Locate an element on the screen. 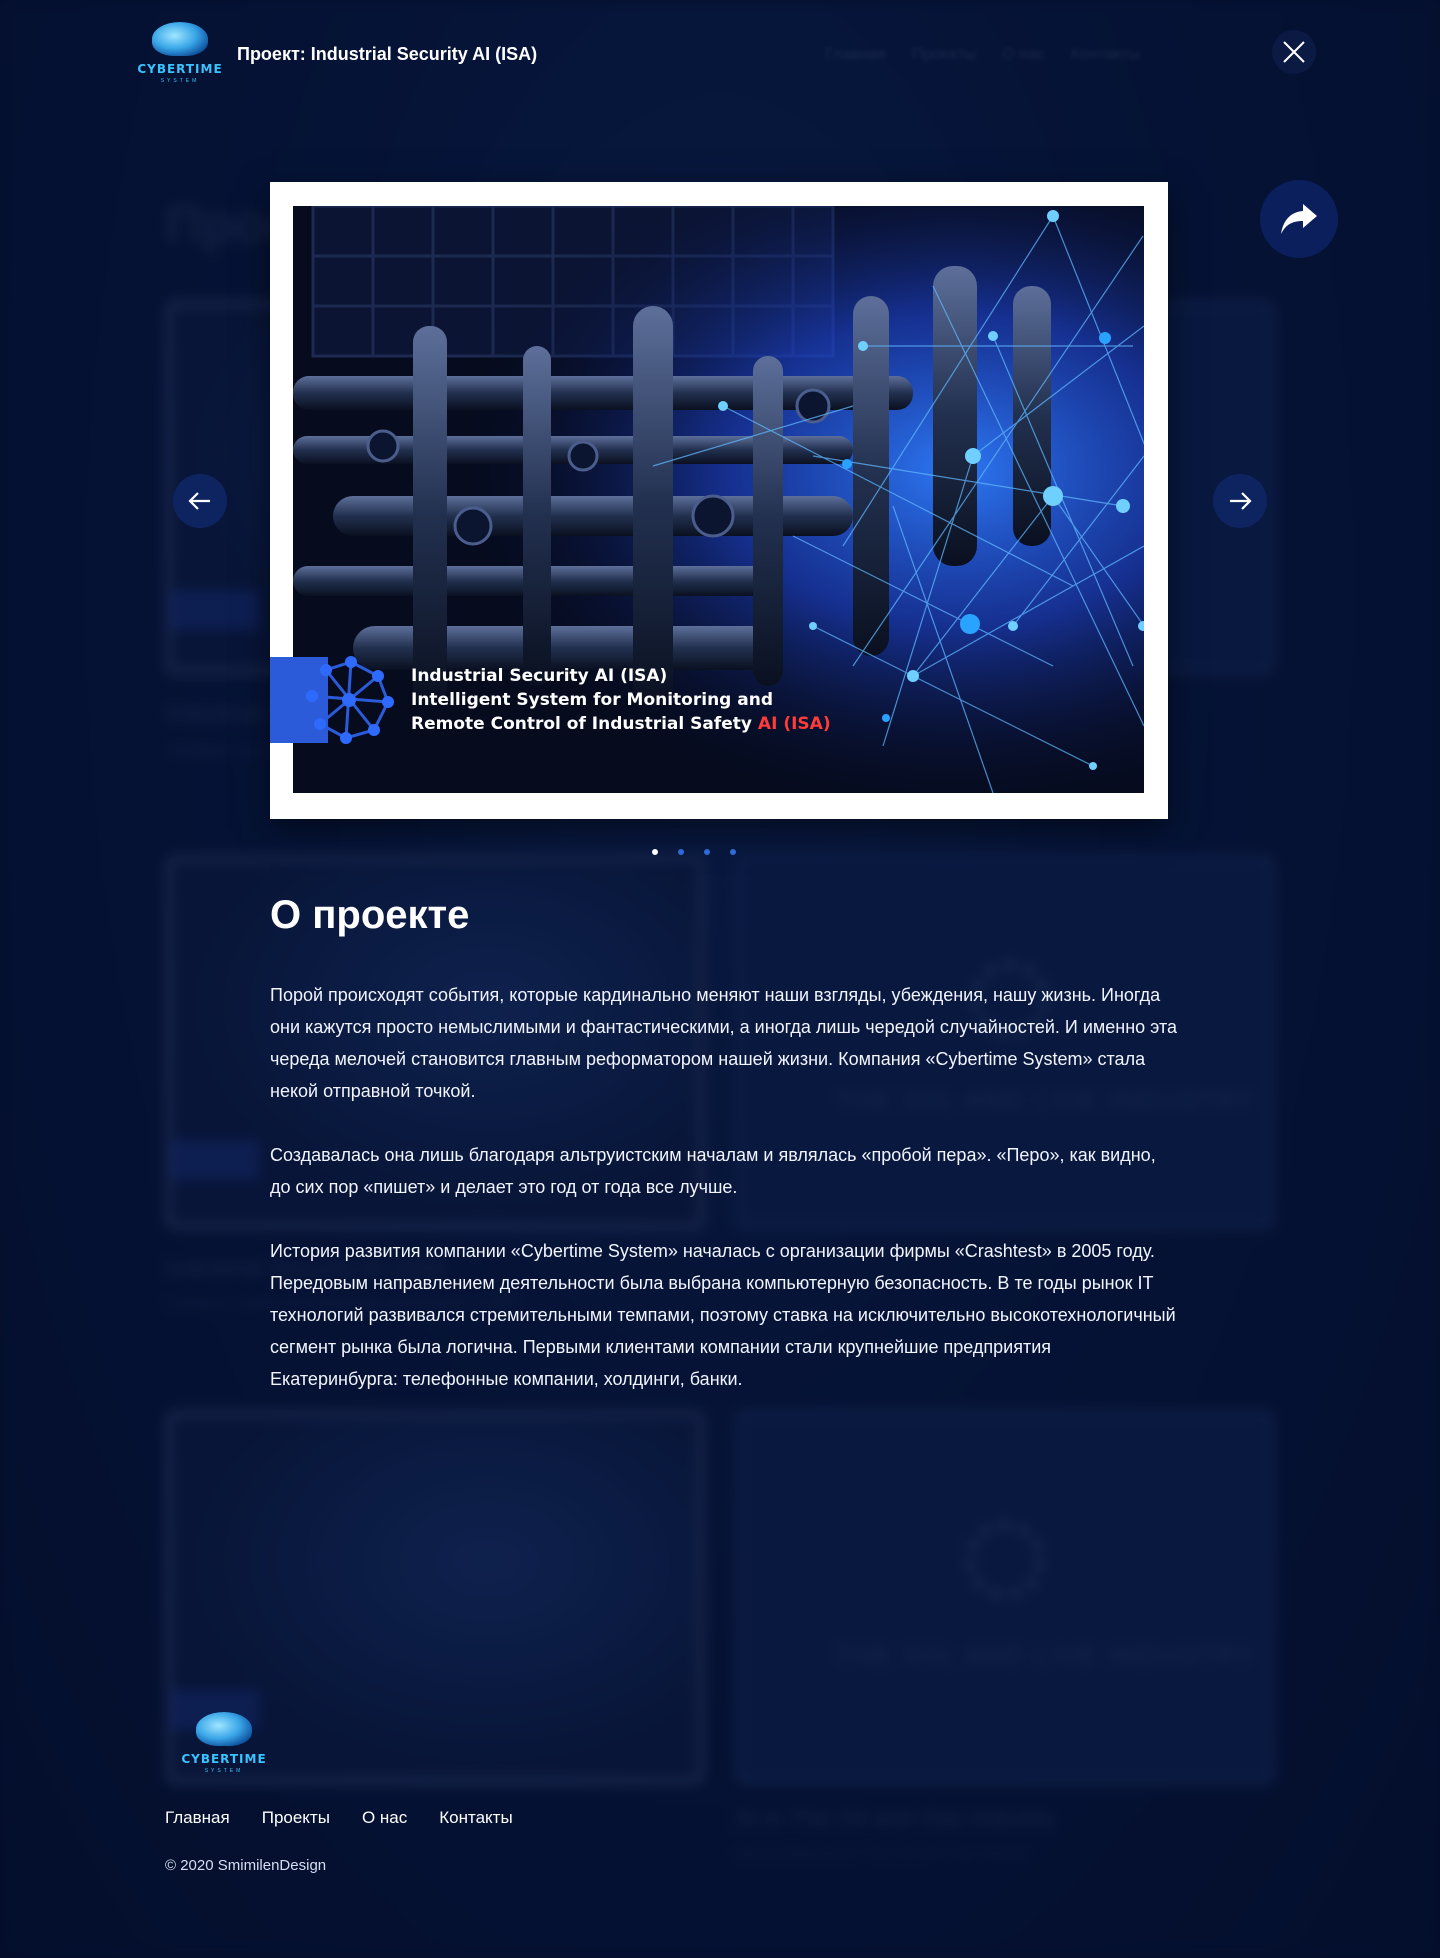 Image resolution: width=1440 pixels, height=1958 pixels. modal-title: Проект: Industrial Security AI (ISA) is located at coordinates (387, 54).